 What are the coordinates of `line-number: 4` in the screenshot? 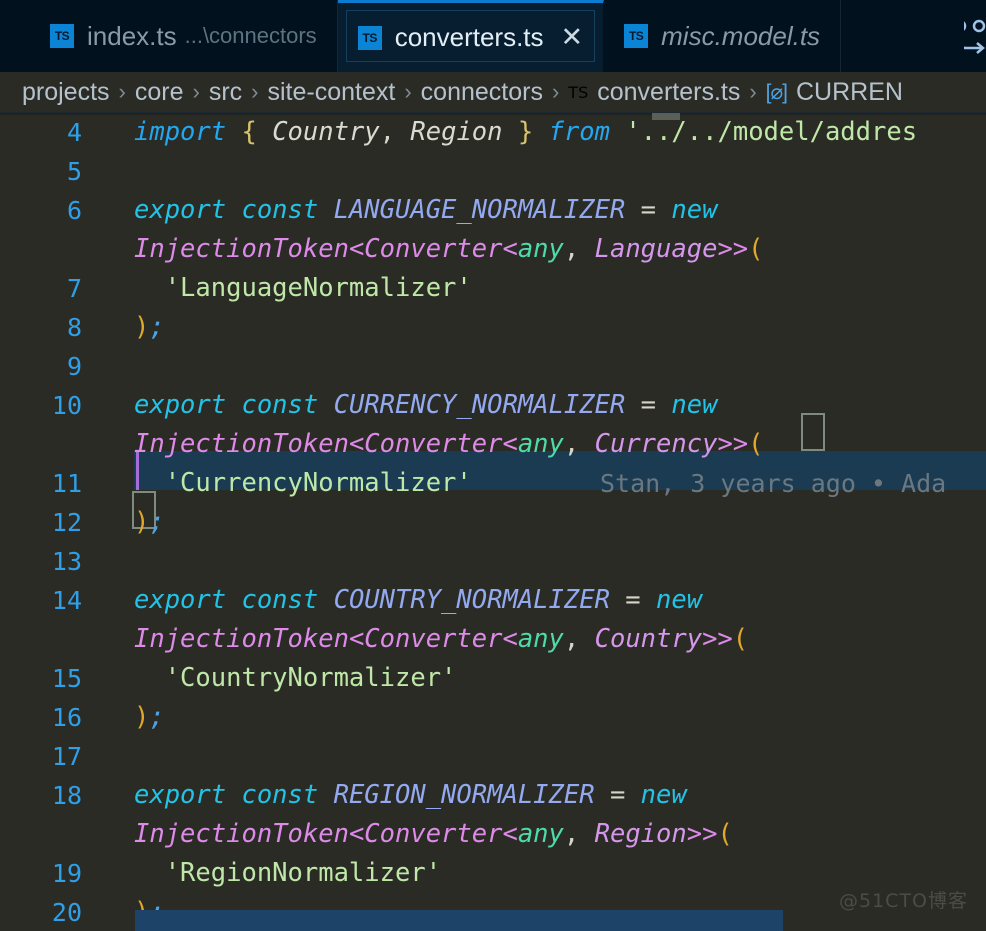 It's located at (44, 132).